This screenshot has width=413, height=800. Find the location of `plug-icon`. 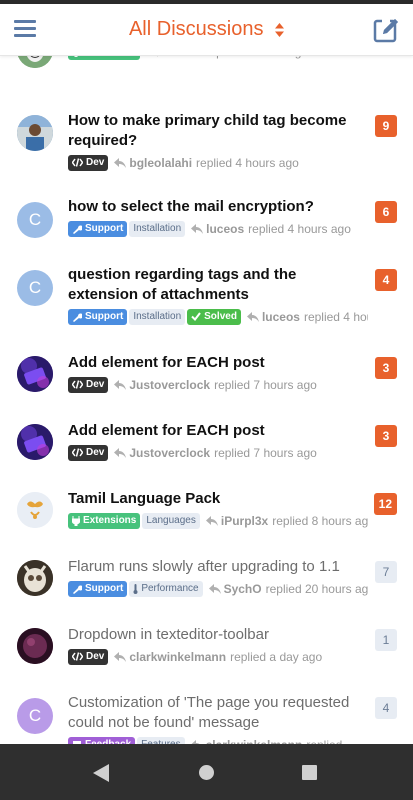

plug-icon is located at coordinates (77, 520).